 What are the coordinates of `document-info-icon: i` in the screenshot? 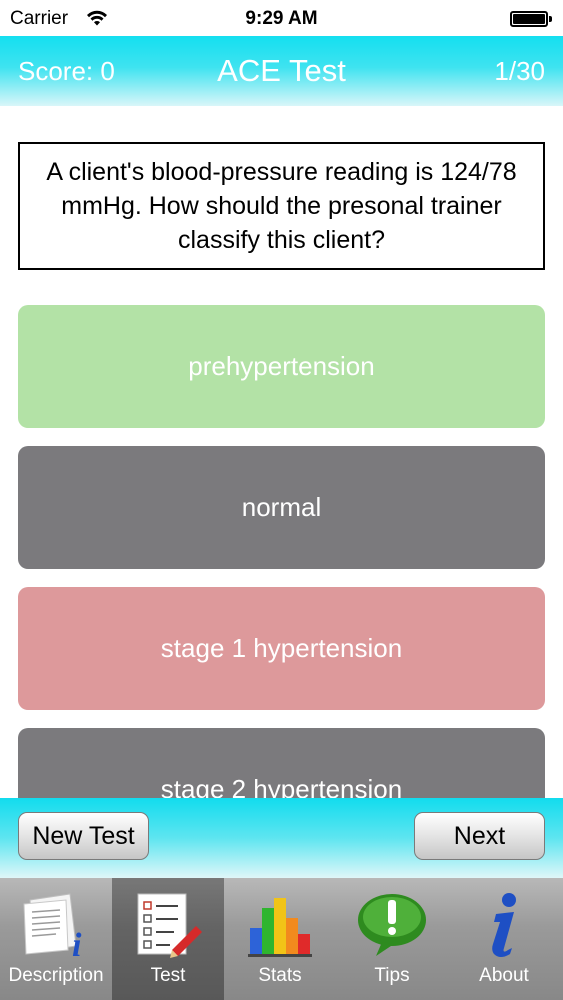 It's located at (52, 926).